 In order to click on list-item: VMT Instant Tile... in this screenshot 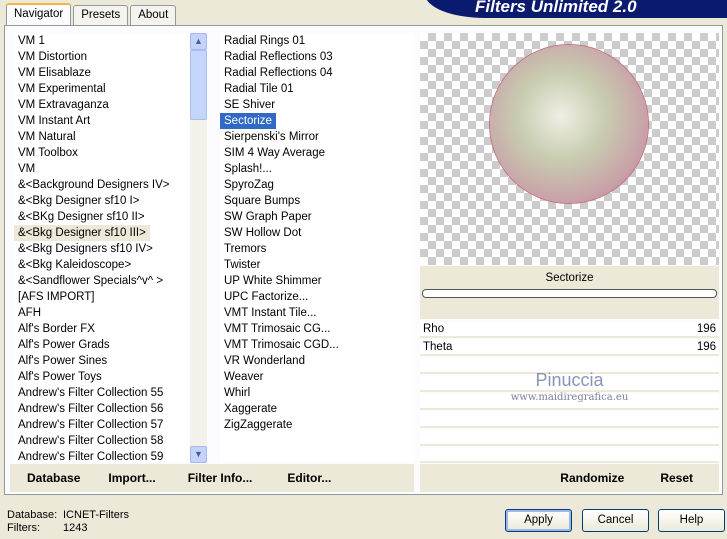, I will do `click(317, 313)`.